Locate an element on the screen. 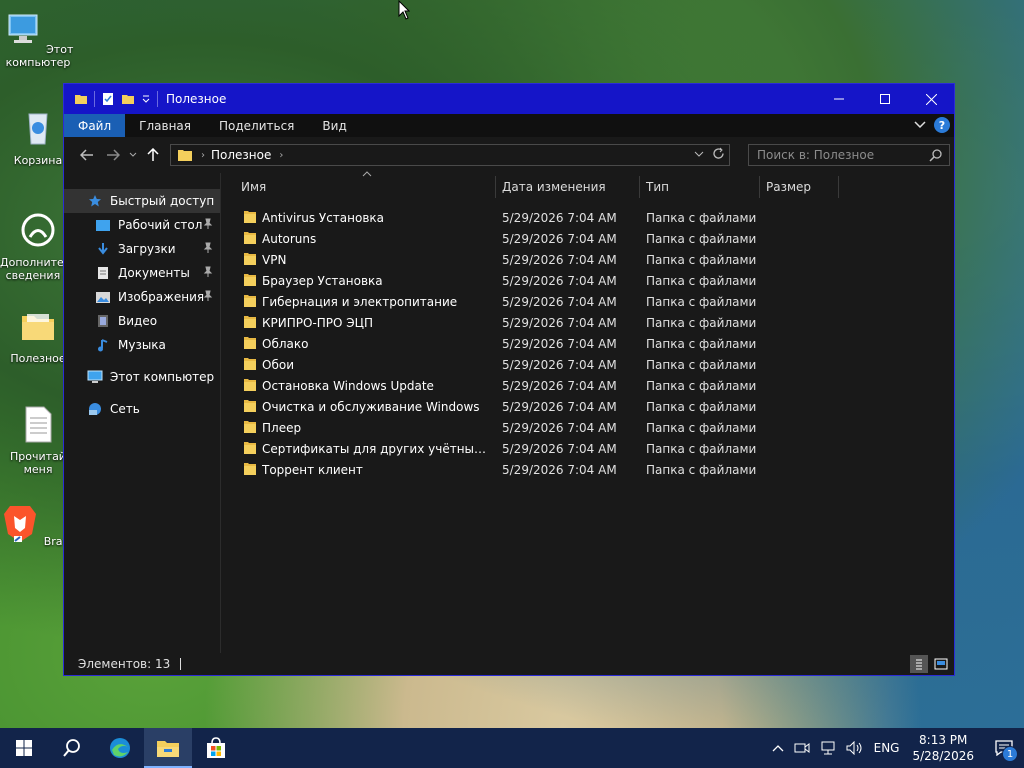  nav-videos: Видео is located at coordinates (142, 321).